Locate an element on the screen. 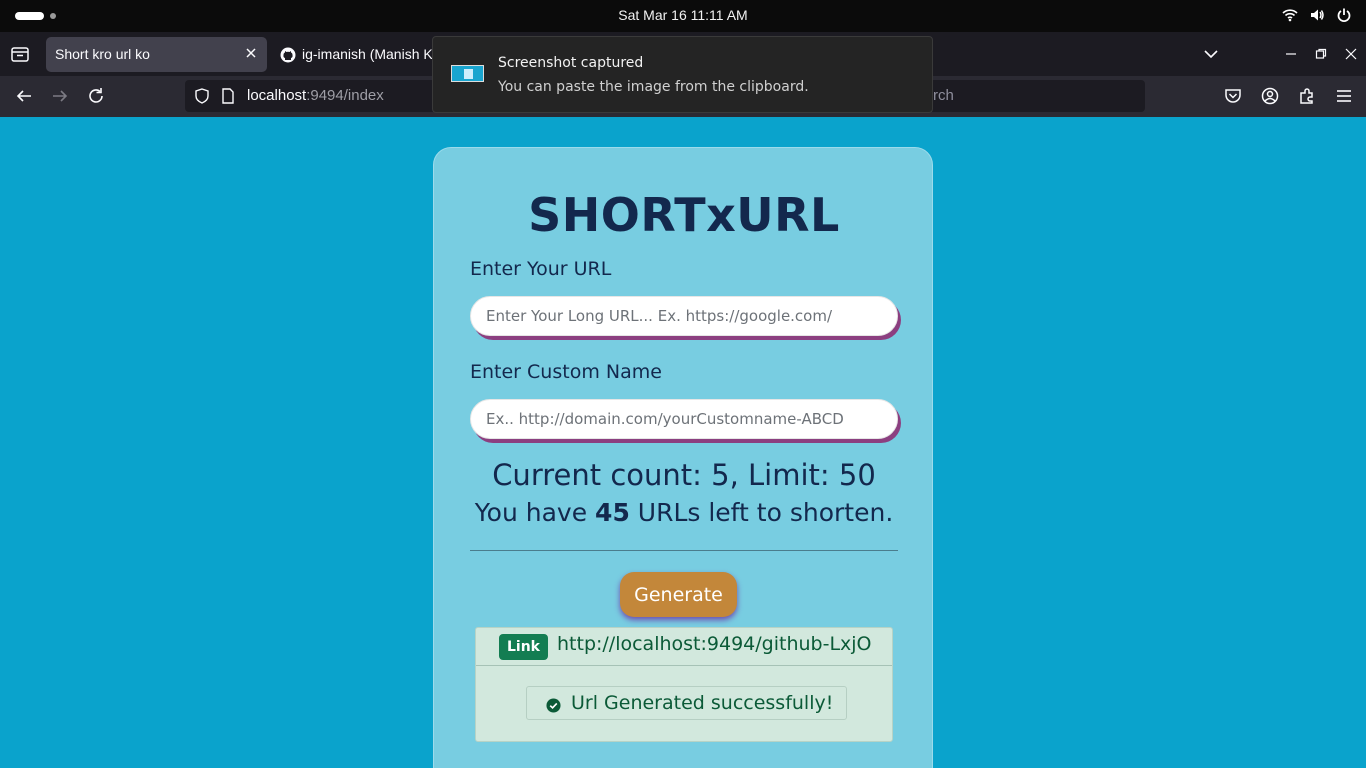 The height and width of the screenshot is (768, 1366). wifi-icon is located at coordinates (1290, 15).